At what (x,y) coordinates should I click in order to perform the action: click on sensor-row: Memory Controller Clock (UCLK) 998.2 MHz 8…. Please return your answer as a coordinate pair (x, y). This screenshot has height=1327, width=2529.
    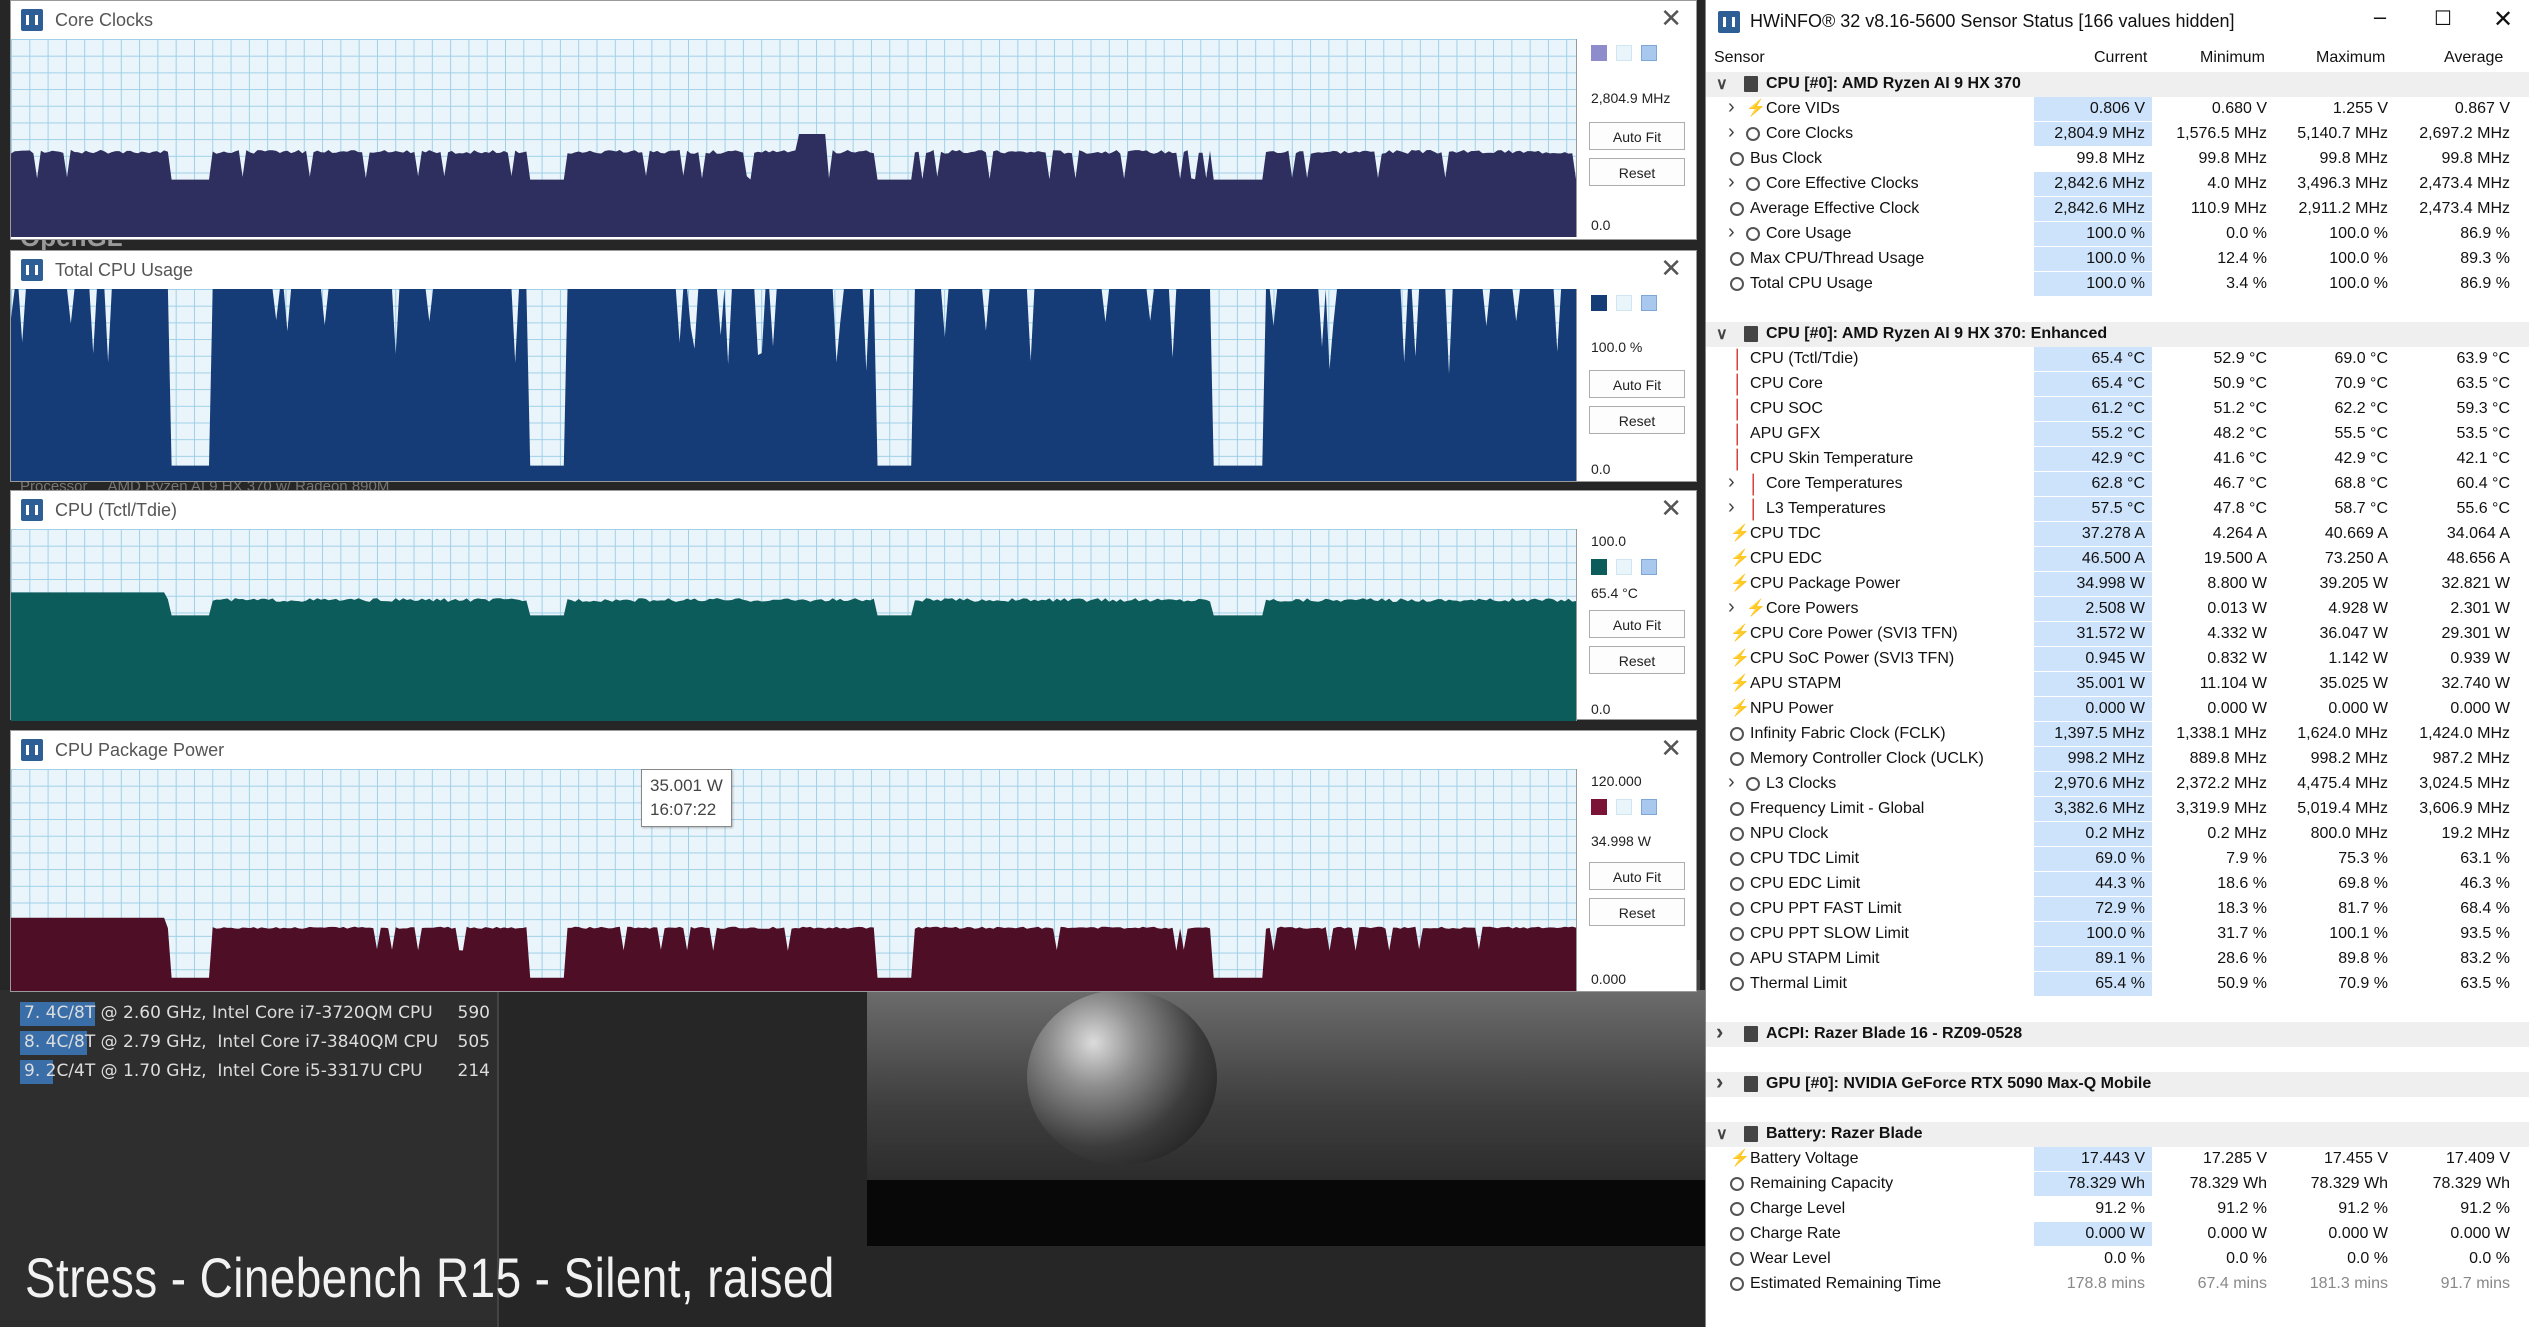
    Looking at the image, I should click on (2117, 759).